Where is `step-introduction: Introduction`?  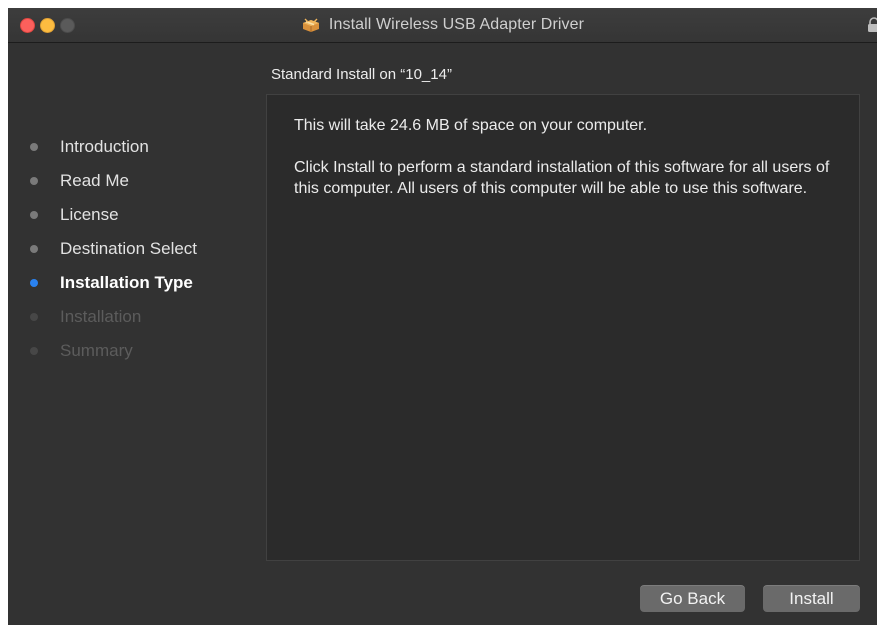
step-introduction: Introduction is located at coordinates (89, 147).